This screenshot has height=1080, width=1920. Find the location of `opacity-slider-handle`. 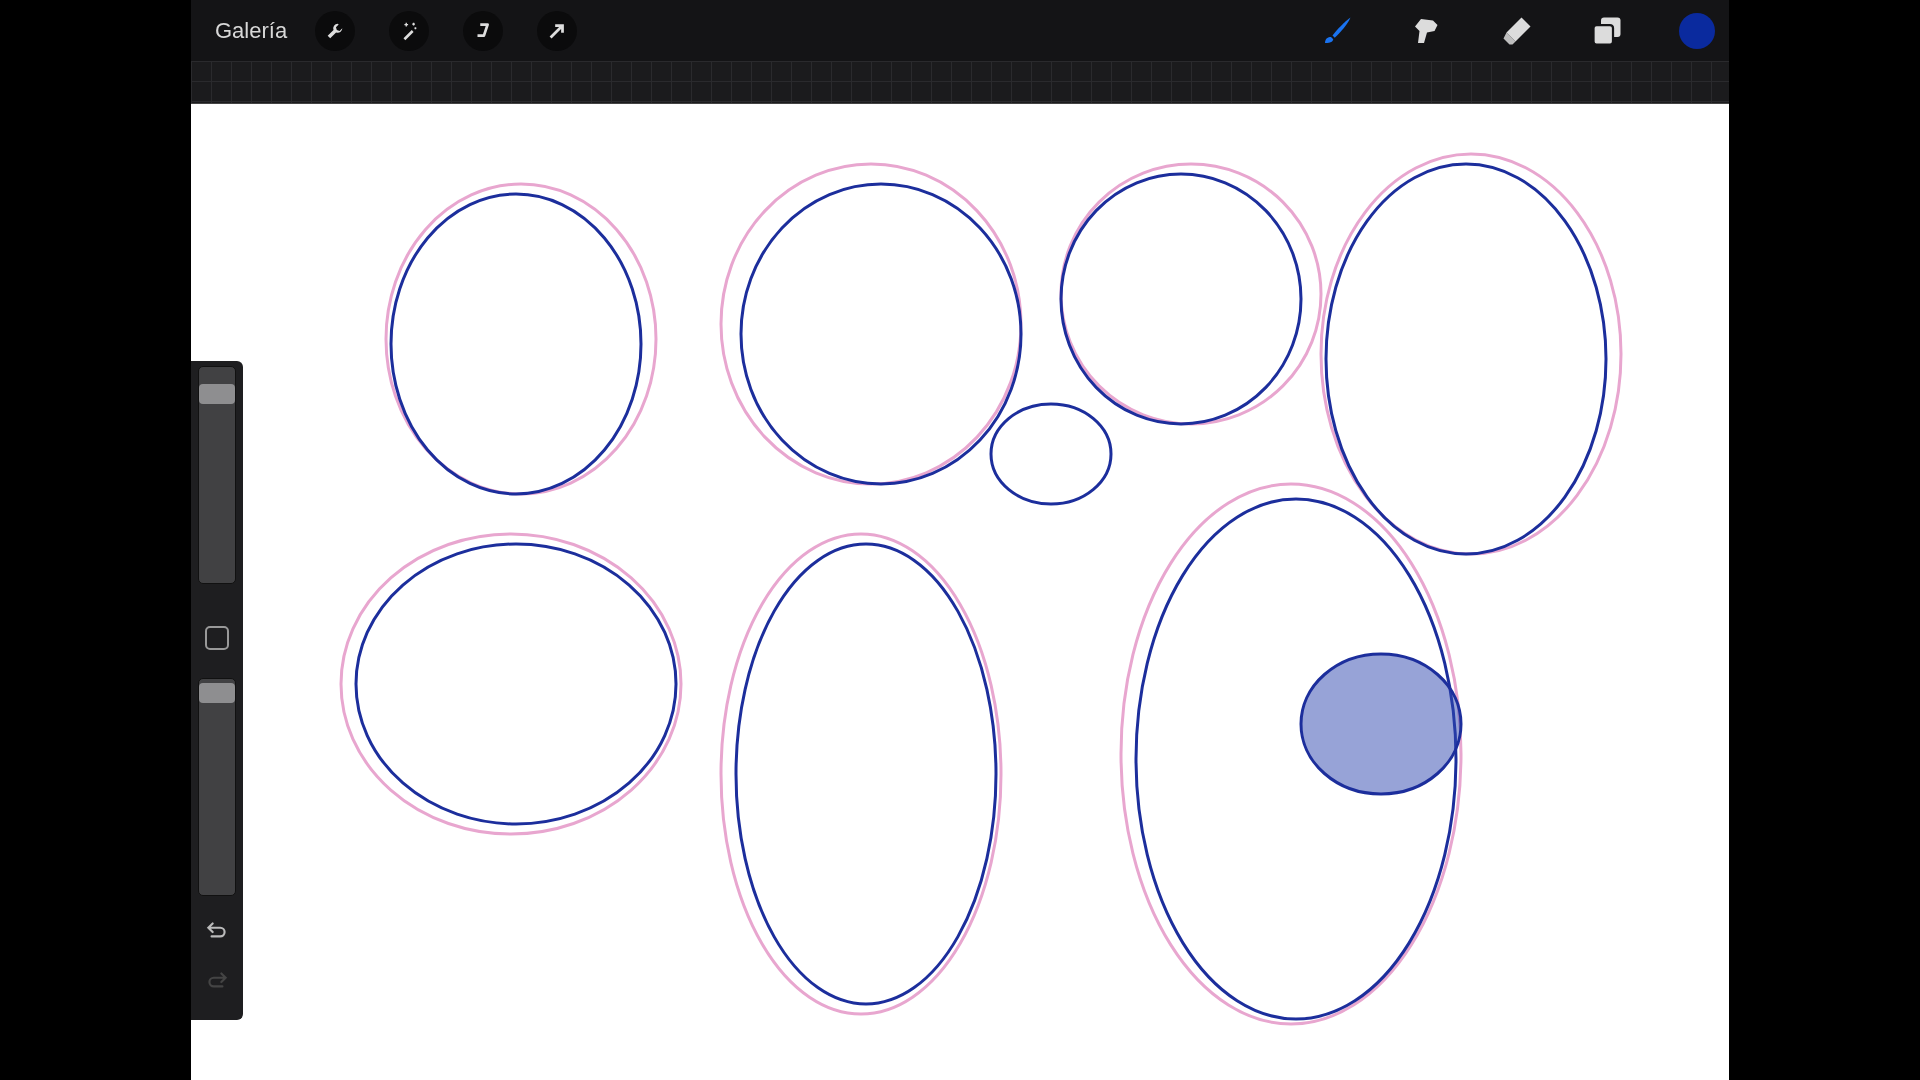

opacity-slider-handle is located at coordinates (217, 693).